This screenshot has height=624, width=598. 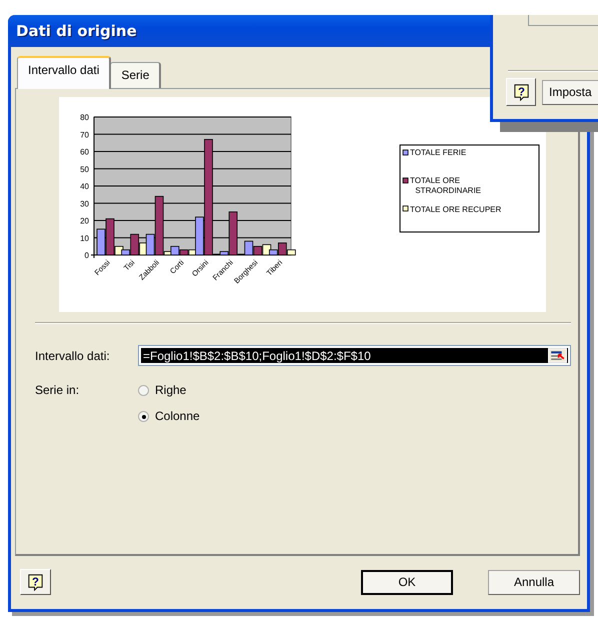 I want to click on range-field: =Foglio1!$B$2:$B$10;Foglio1!$D$2:$F$10, so click(x=354, y=355).